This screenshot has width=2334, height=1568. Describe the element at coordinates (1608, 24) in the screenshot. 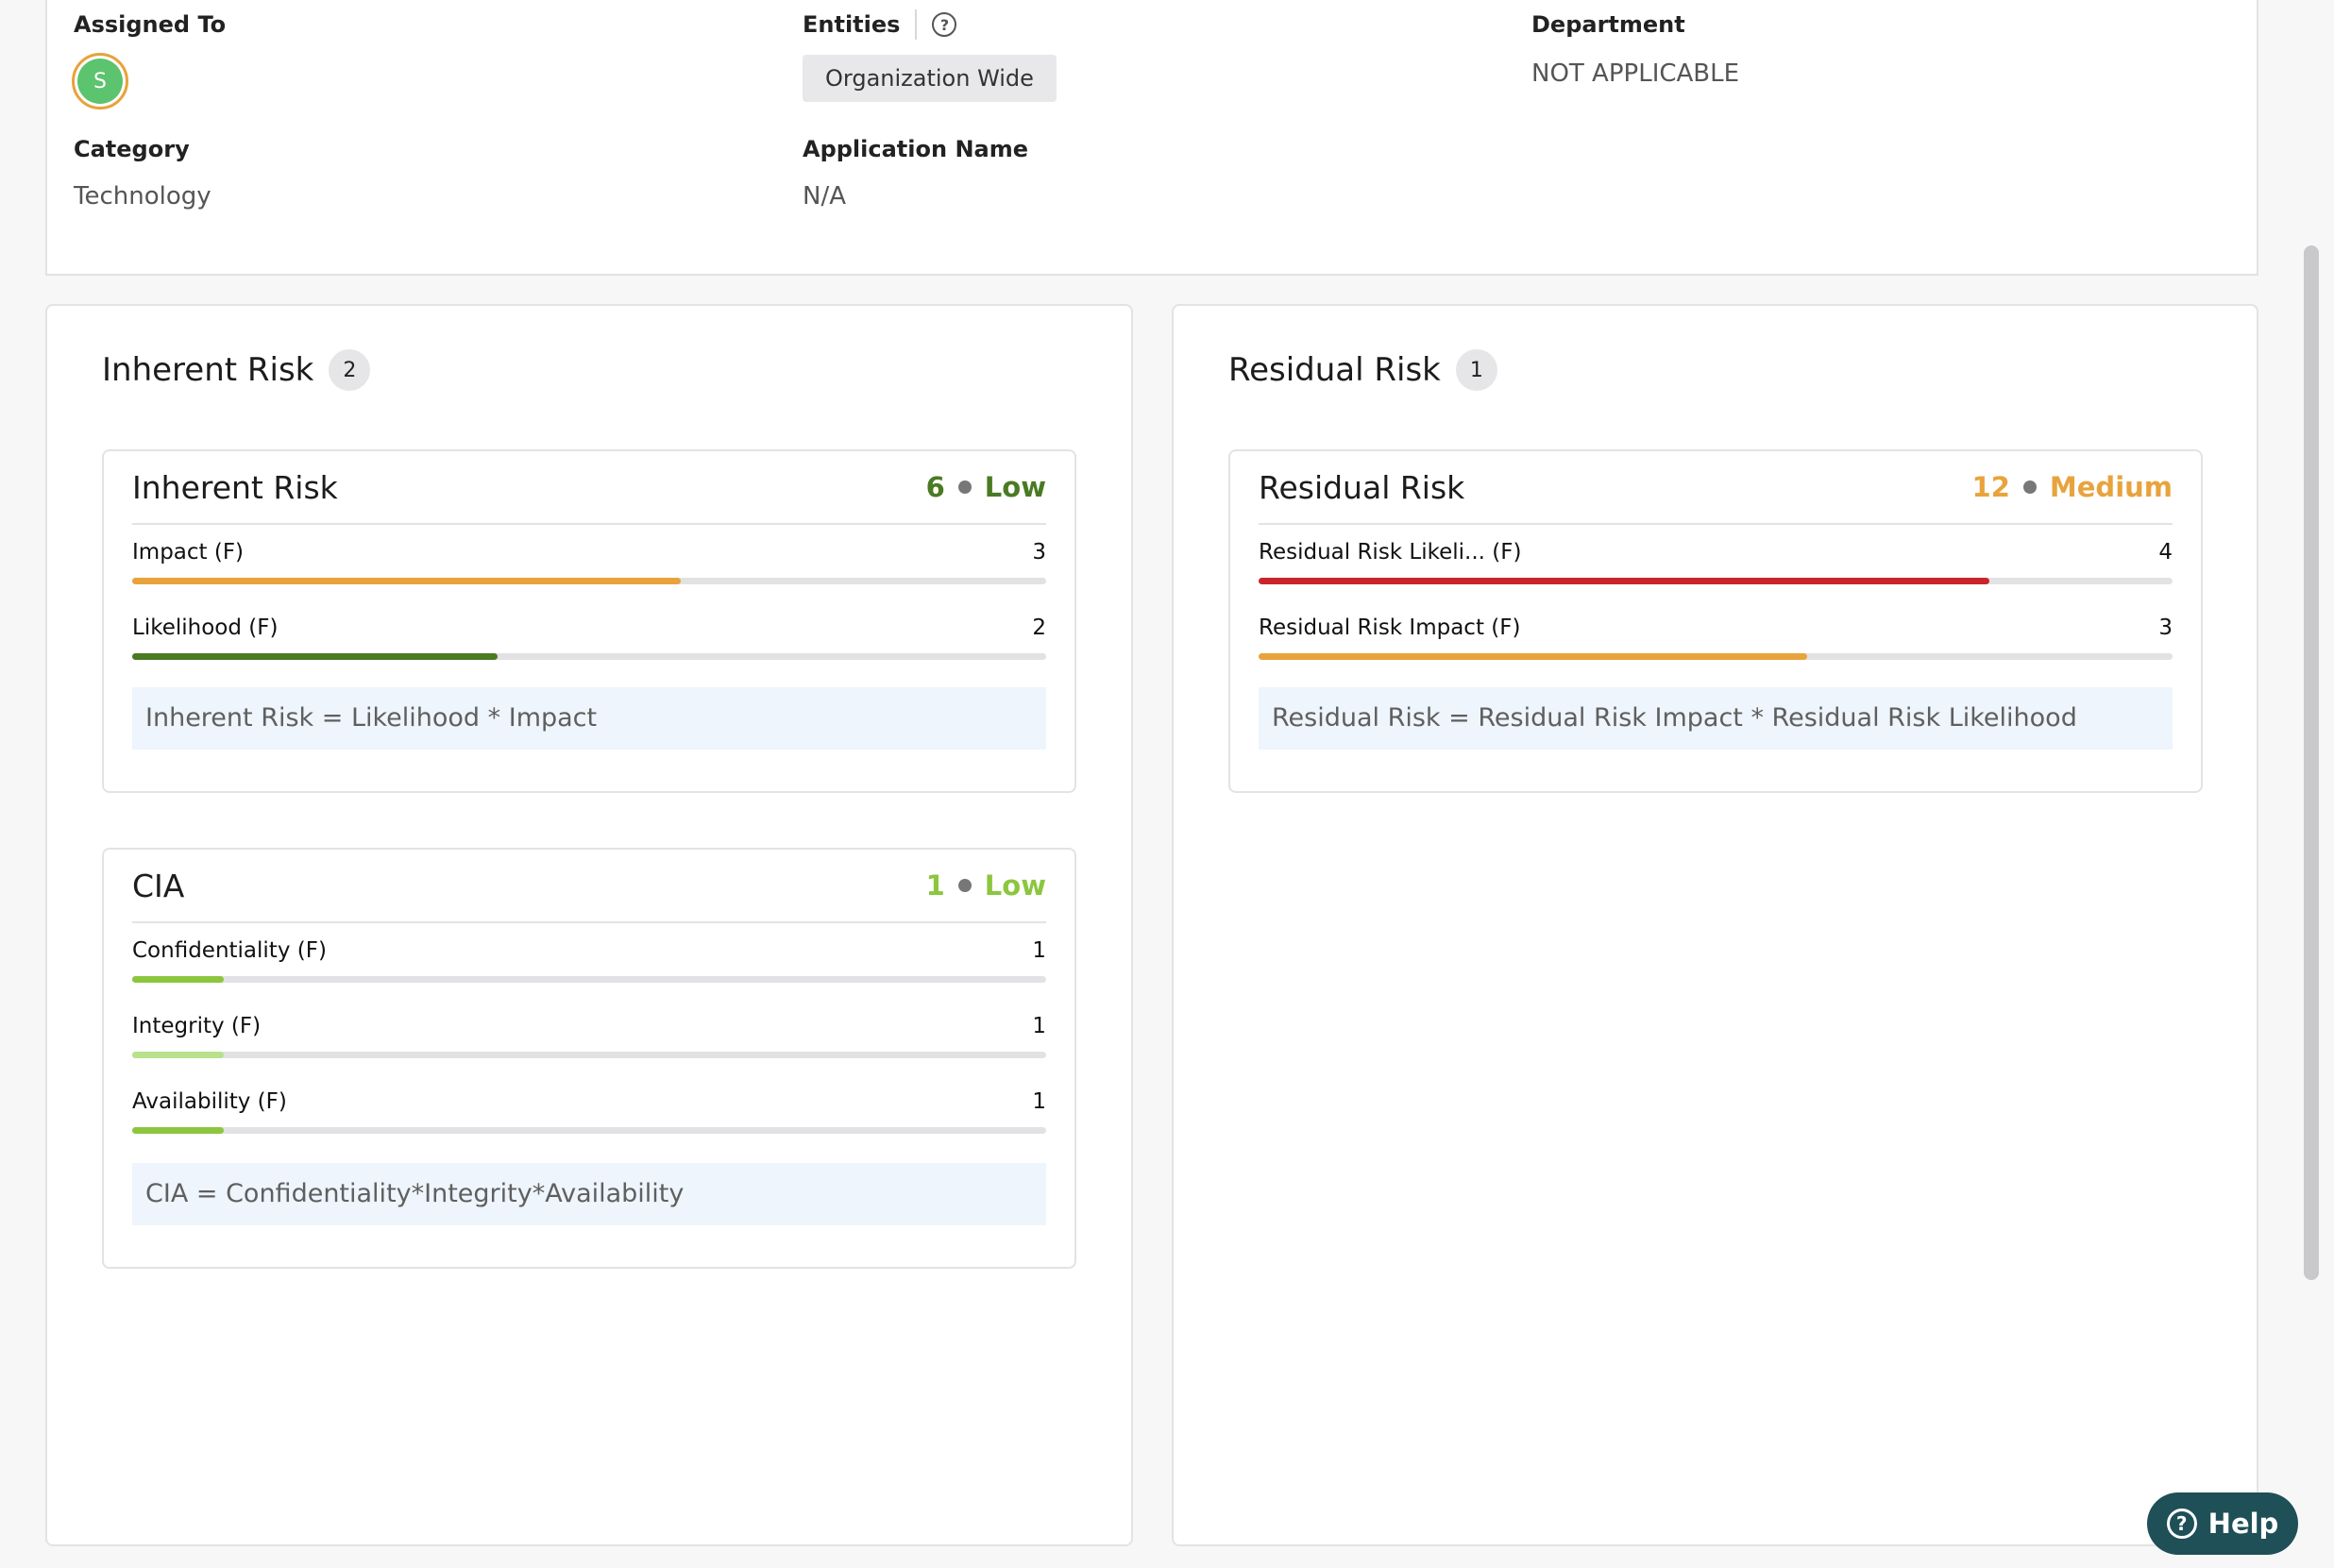

I see `department-label: Department` at that location.